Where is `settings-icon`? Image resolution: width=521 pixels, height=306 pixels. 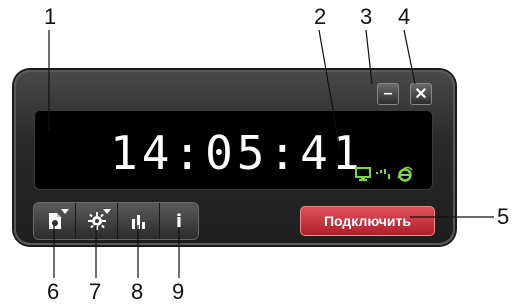 settings-icon is located at coordinates (96, 221).